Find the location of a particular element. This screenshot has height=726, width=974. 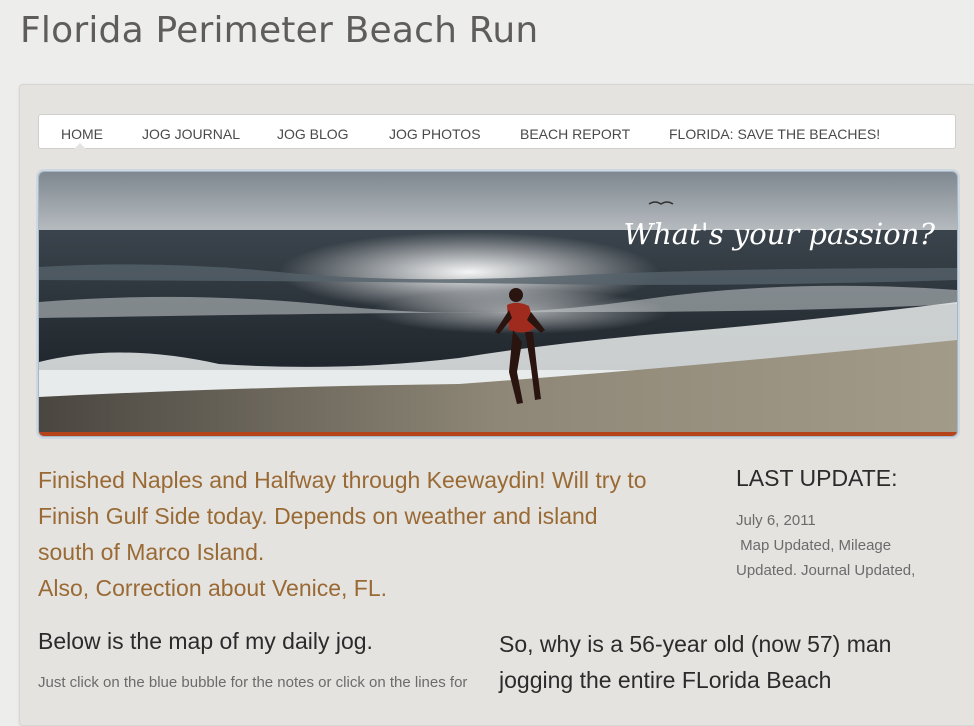

active-nav-indicator is located at coordinates (80, 146).